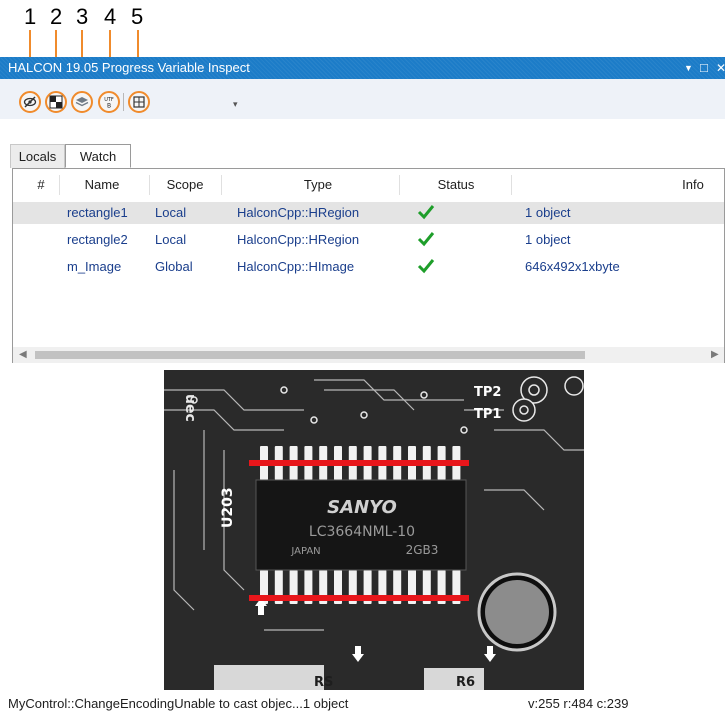 The image size is (725, 717). What do you see at coordinates (82, 16) in the screenshot?
I see `callout-number-3: 3` at bounding box center [82, 16].